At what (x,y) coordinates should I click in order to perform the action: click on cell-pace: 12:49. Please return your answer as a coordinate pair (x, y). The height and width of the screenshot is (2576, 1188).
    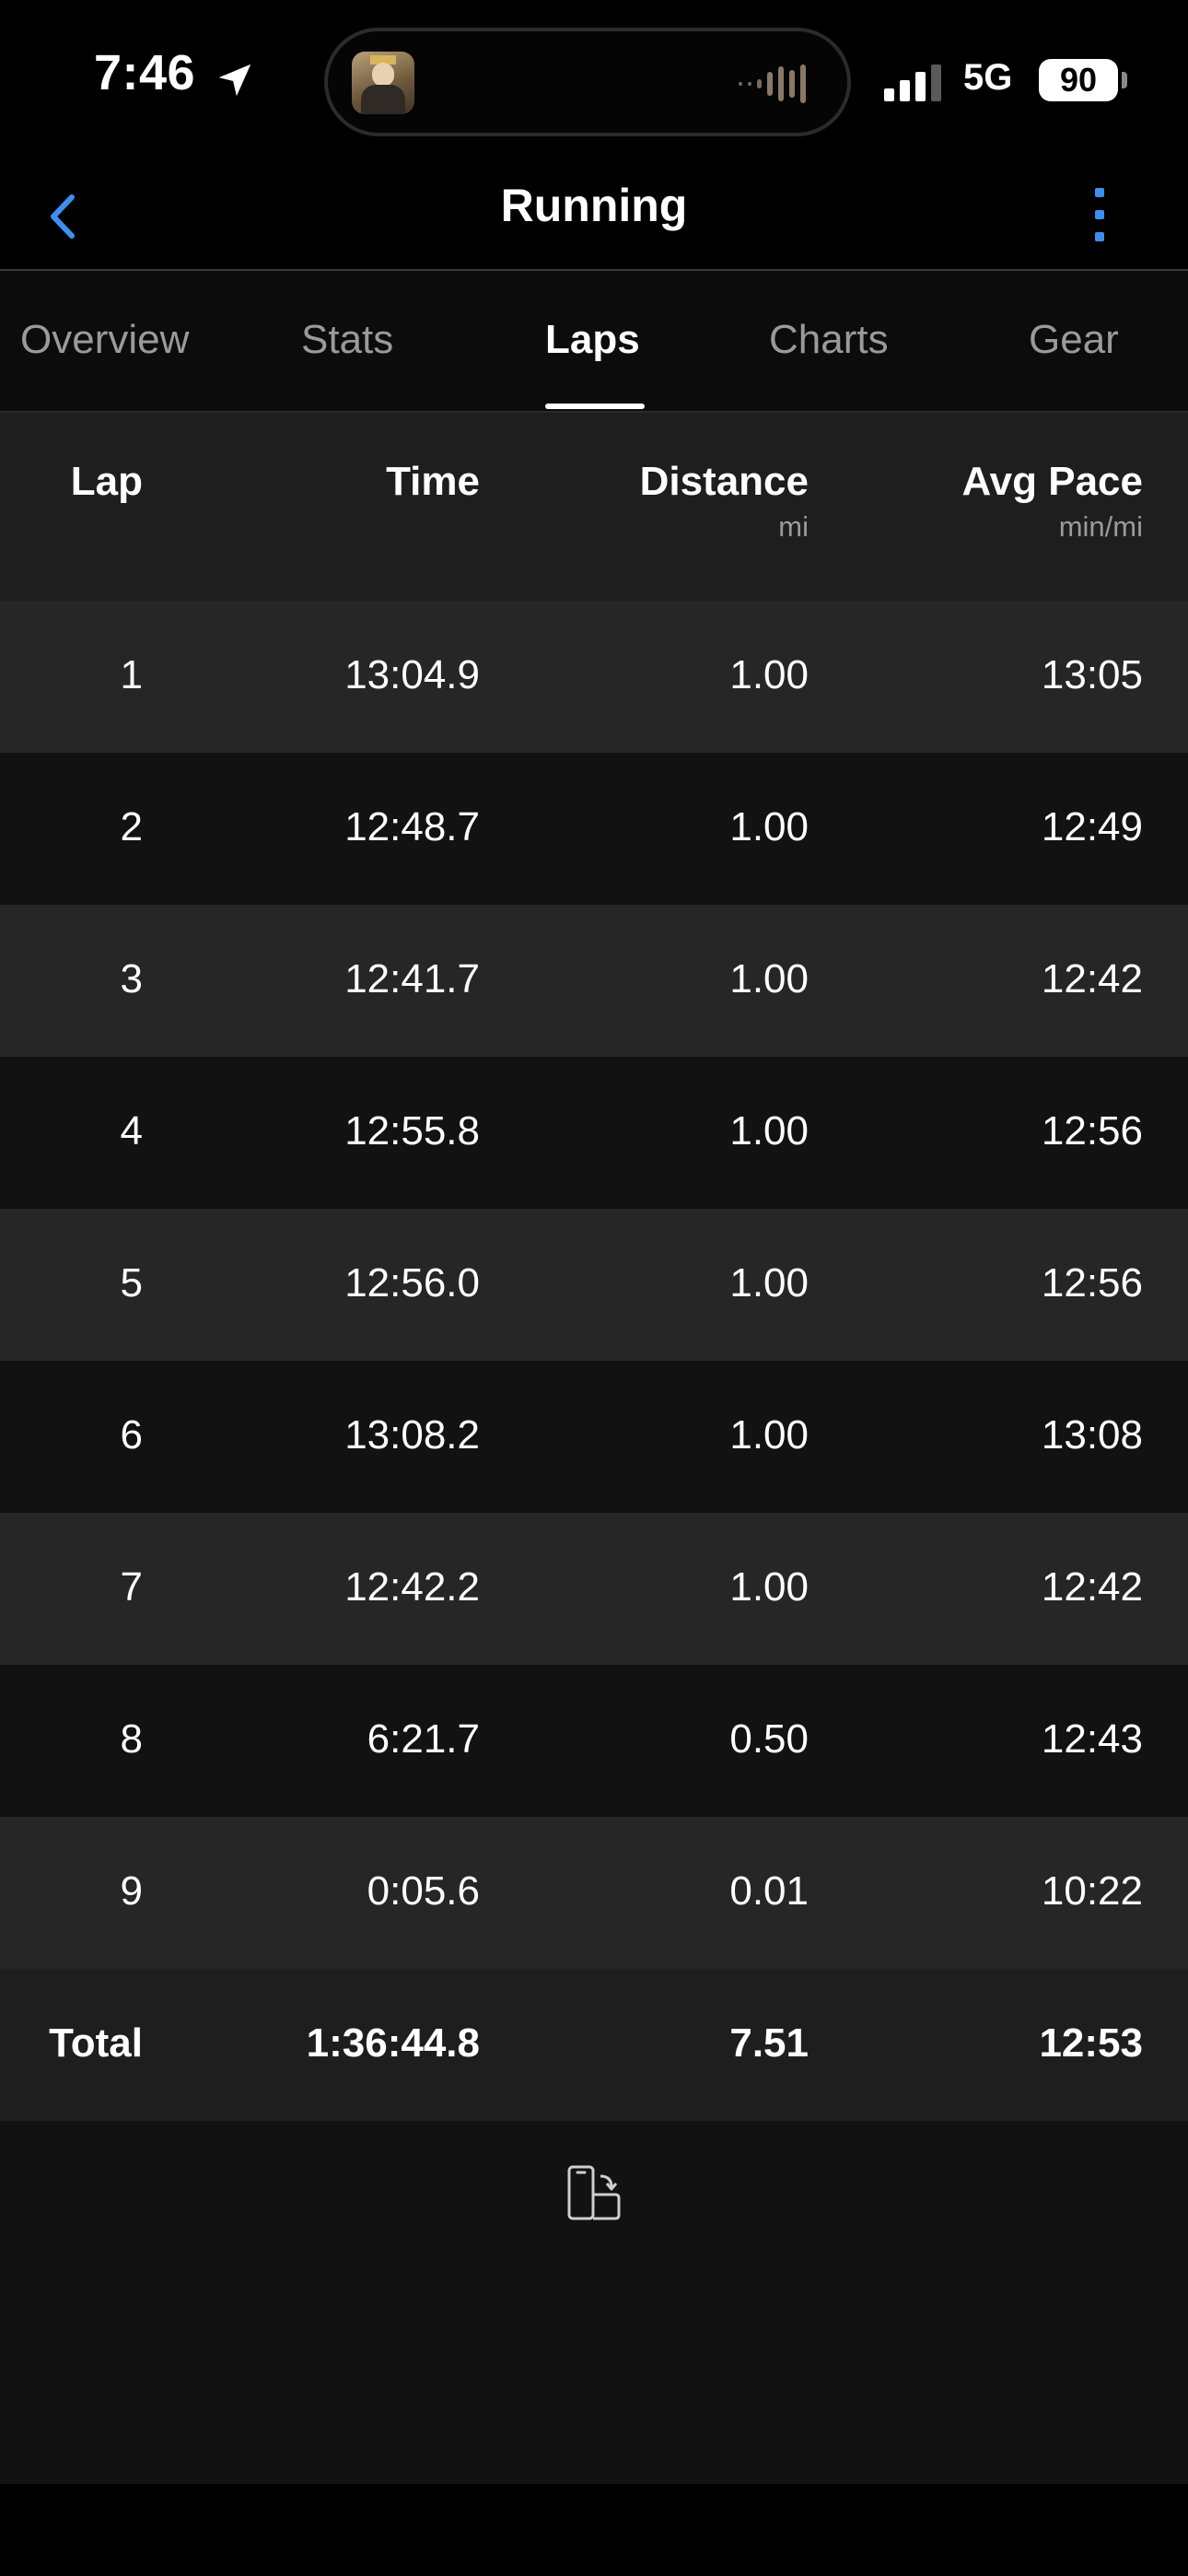
    Looking at the image, I should click on (1092, 826).